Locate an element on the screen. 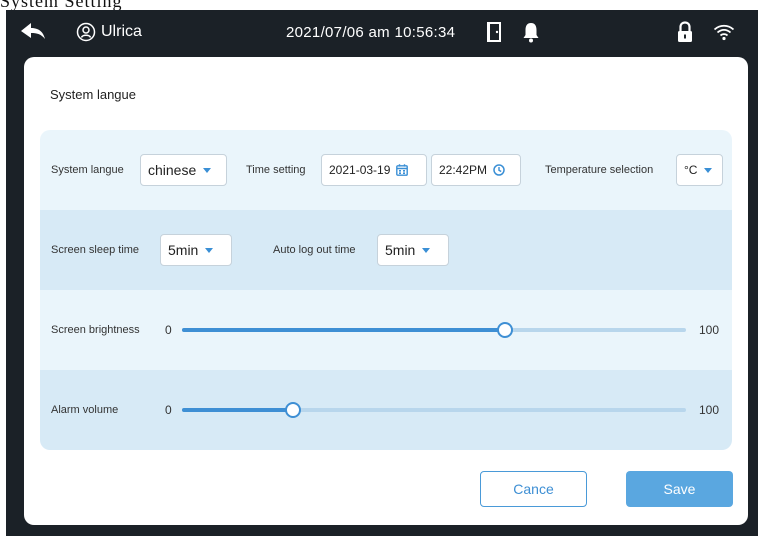 This screenshot has width=762, height=536. language-value: chinese is located at coordinates (172, 170).